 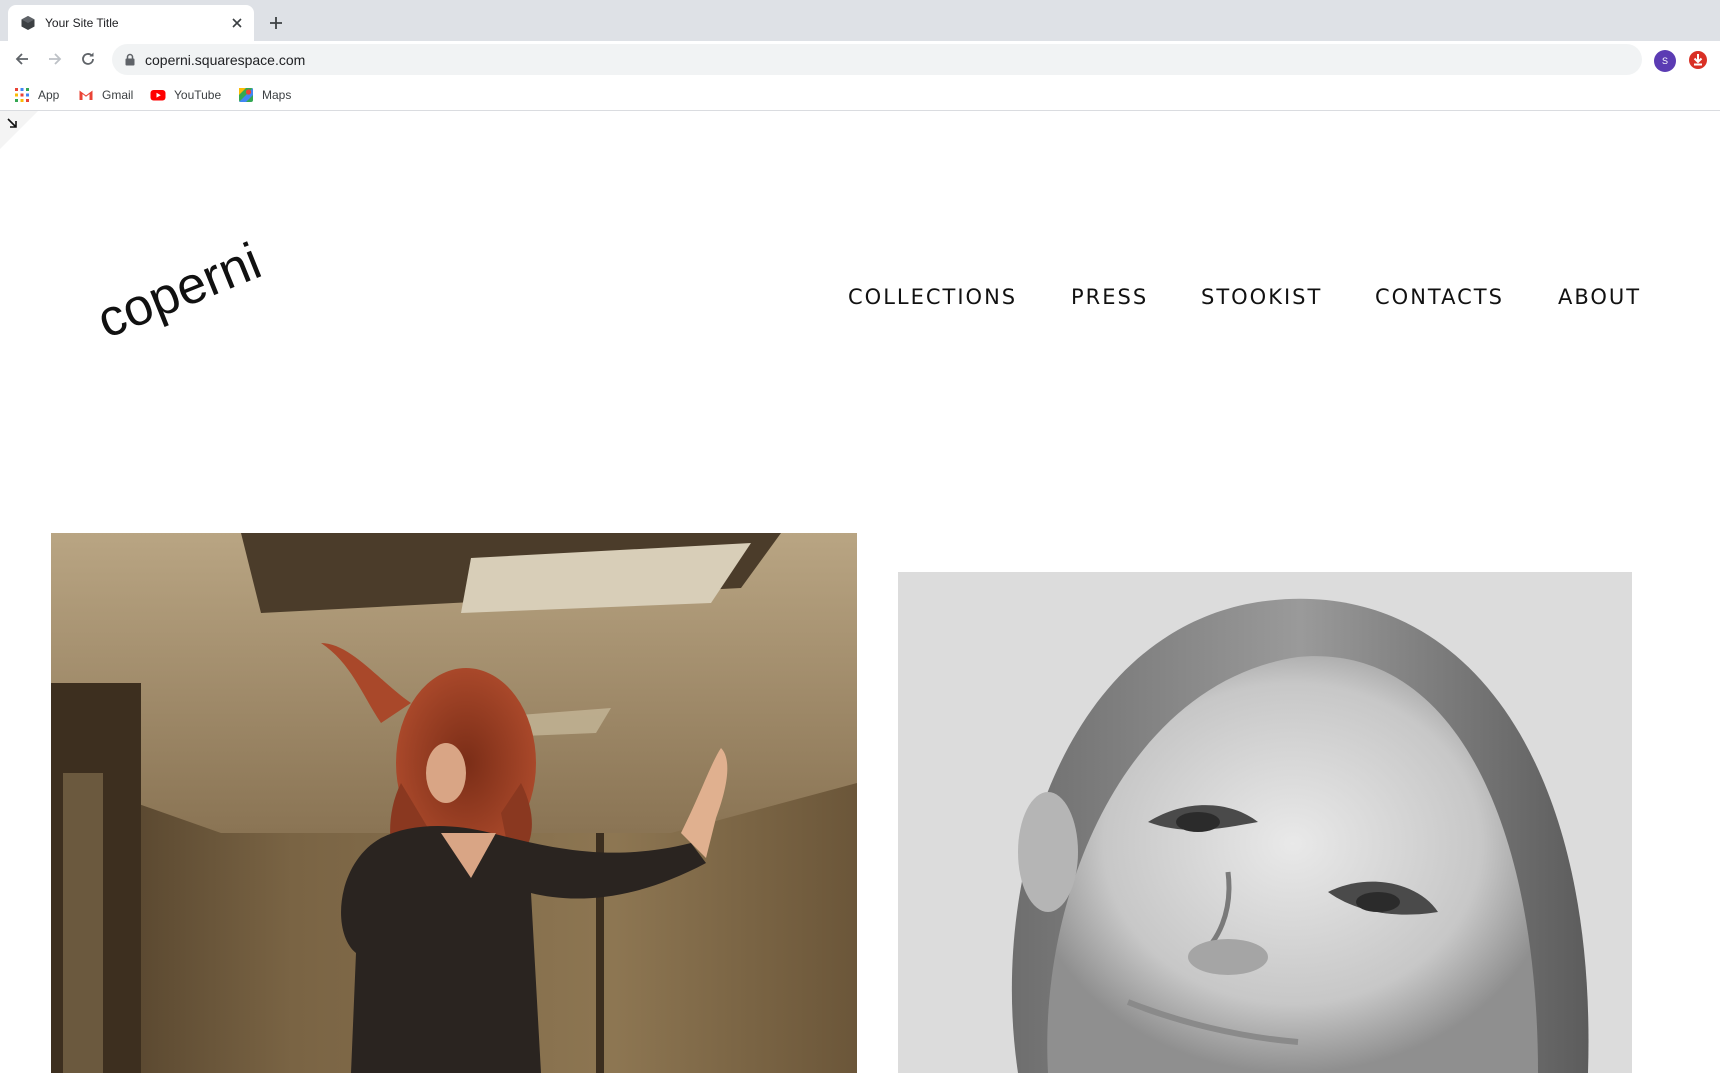 I want to click on bookmark-app: App, so click(x=36, y=95).